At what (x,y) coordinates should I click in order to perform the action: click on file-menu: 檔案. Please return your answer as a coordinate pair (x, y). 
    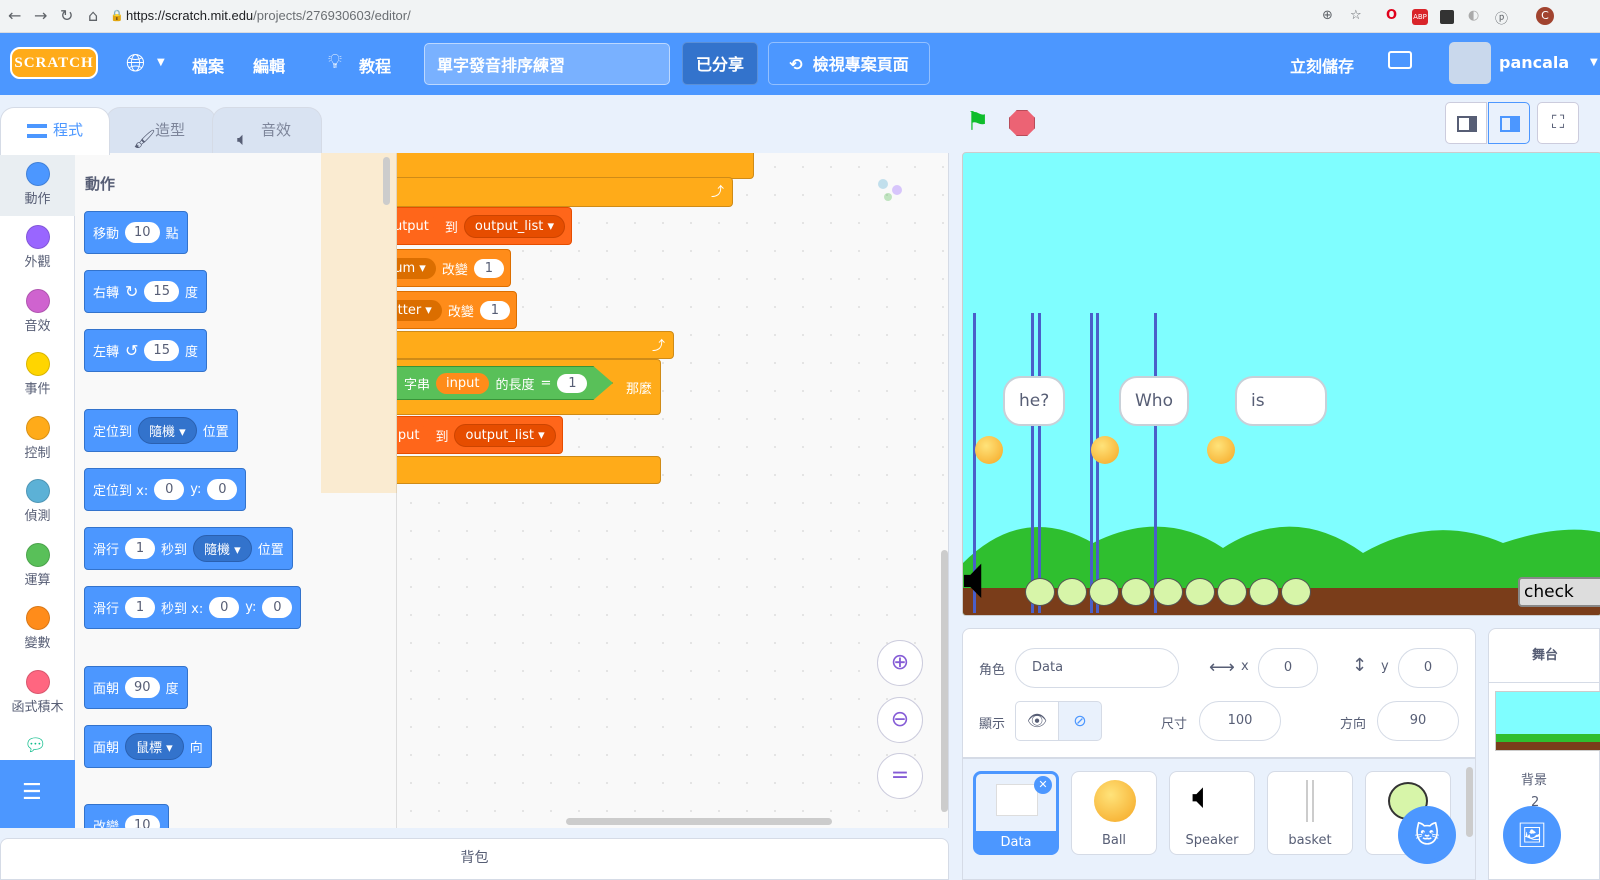
    Looking at the image, I should click on (208, 65).